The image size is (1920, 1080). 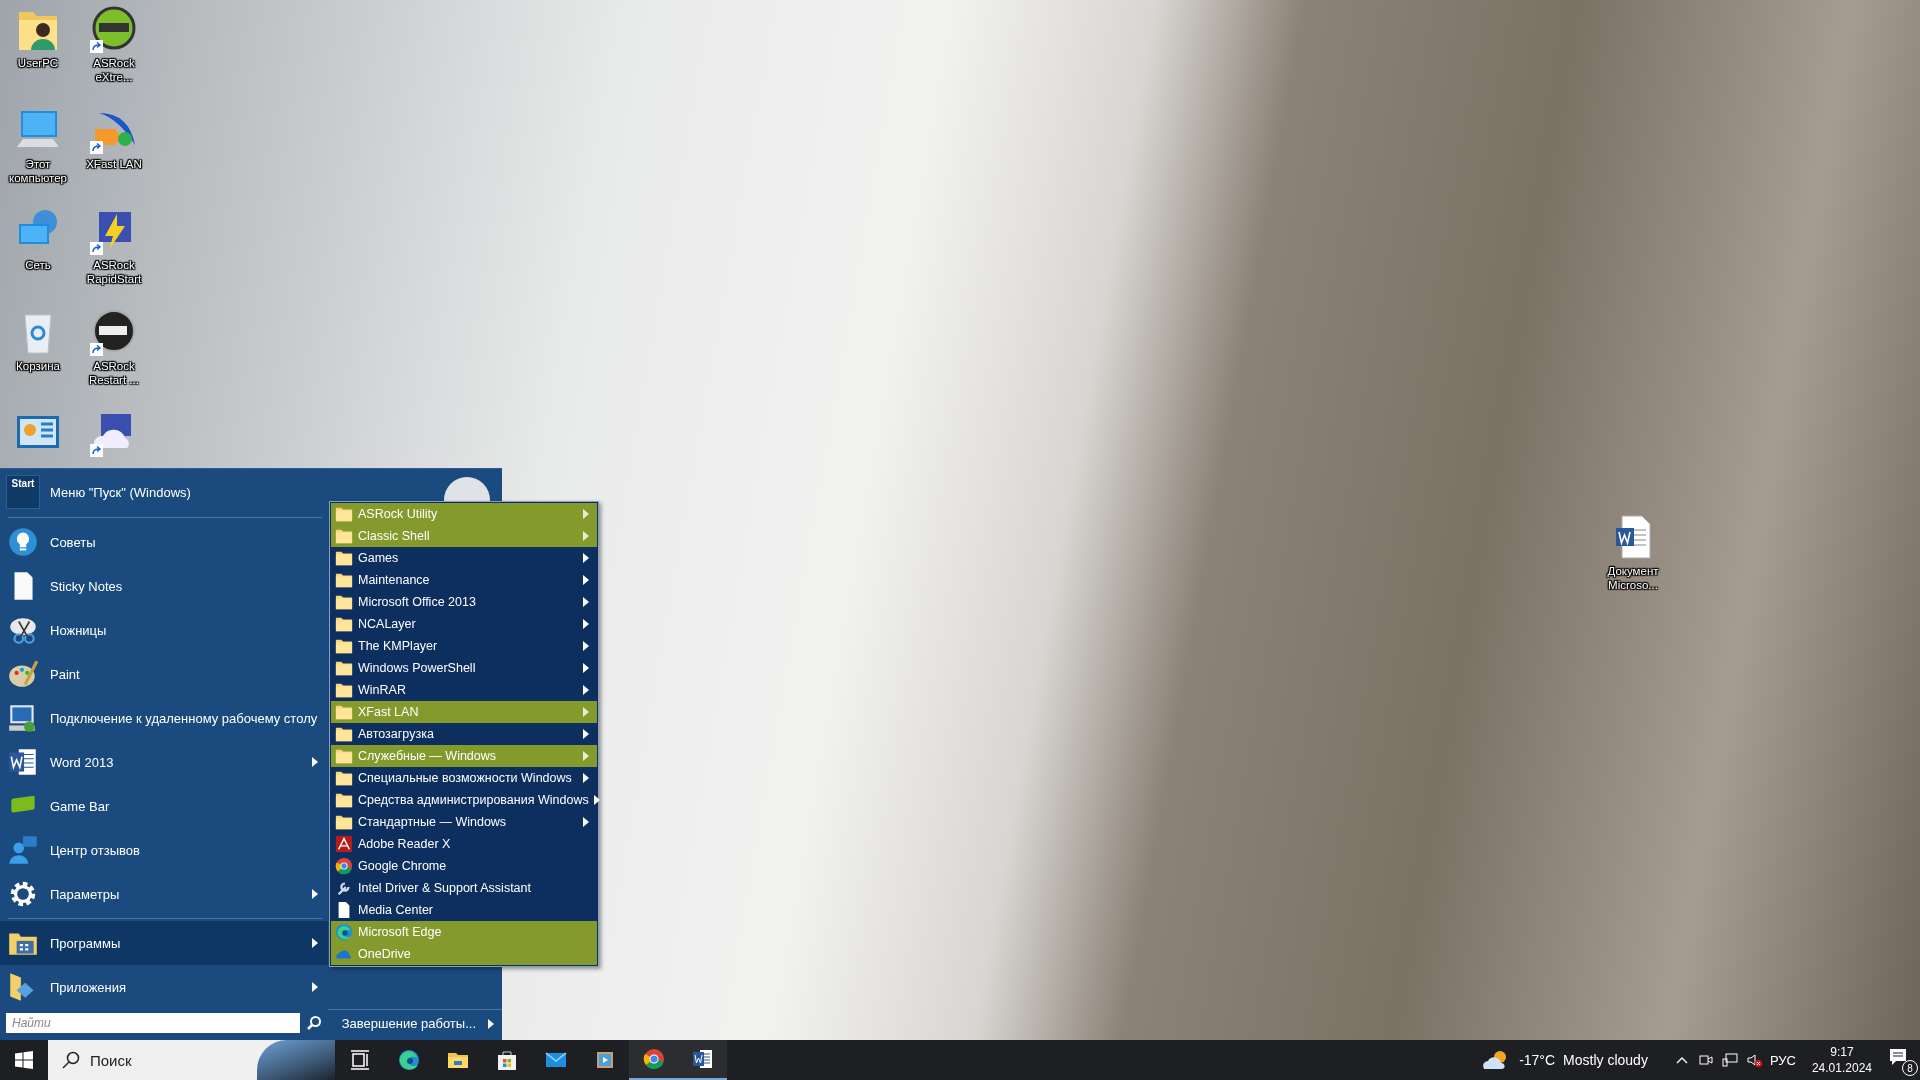 What do you see at coordinates (164, 762) in the screenshot?
I see `menu-item: Word 2013` at bounding box center [164, 762].